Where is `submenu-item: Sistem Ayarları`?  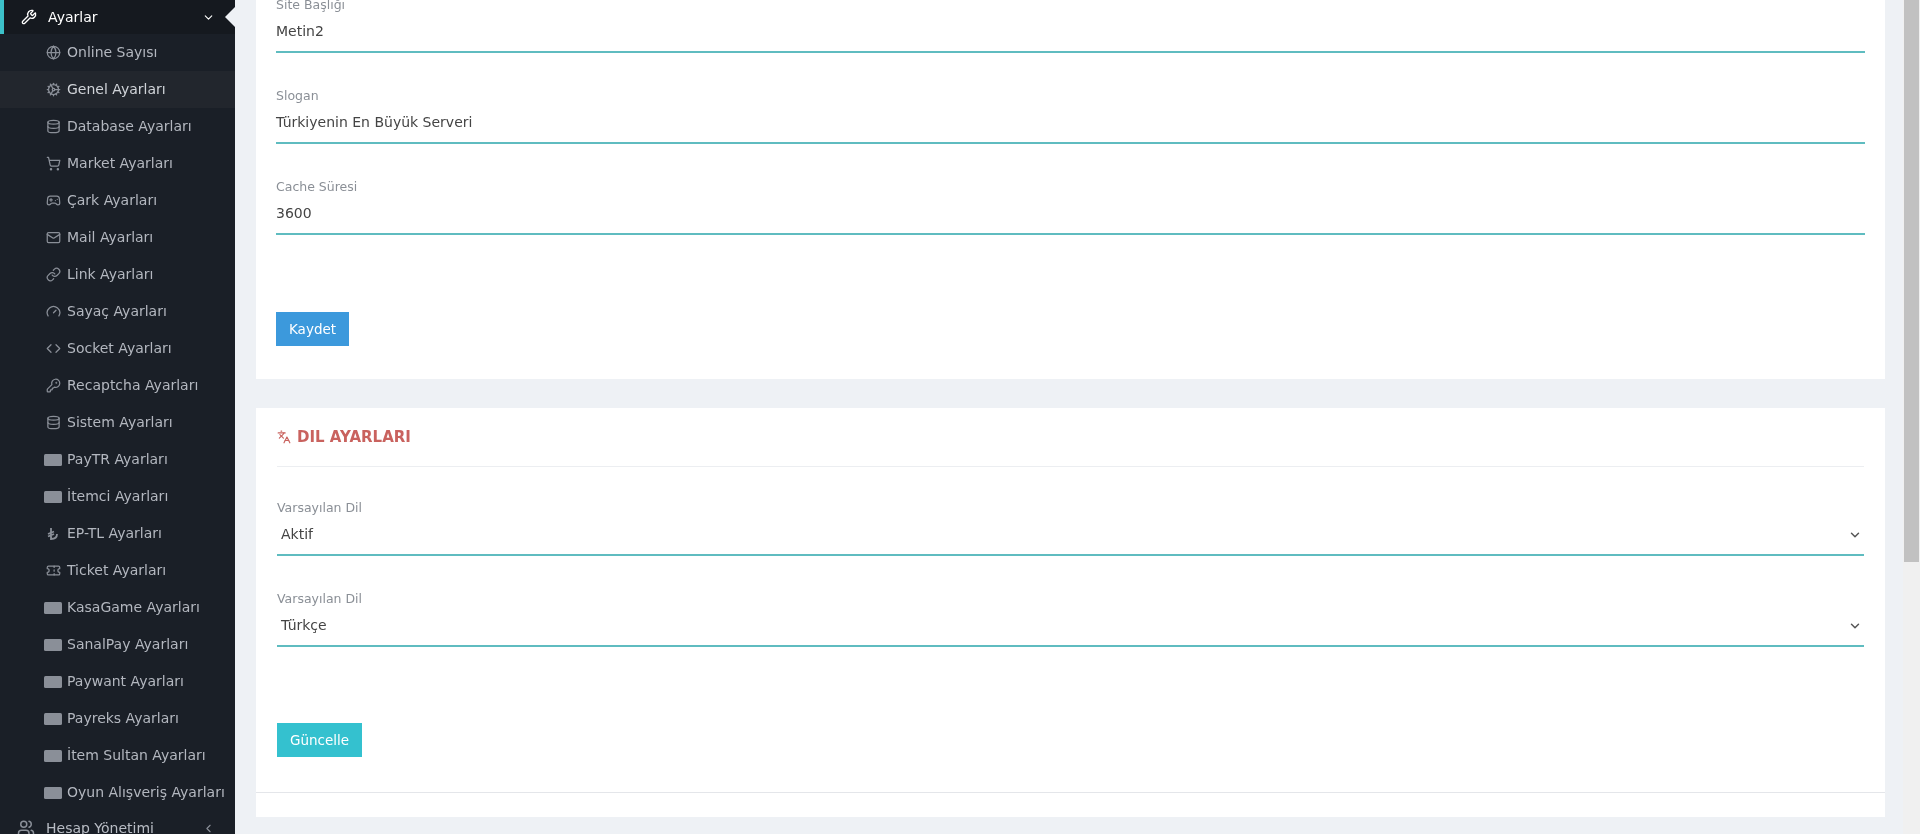 submenu-item: Sistem Ayarları is located at coordinates (117, 422).